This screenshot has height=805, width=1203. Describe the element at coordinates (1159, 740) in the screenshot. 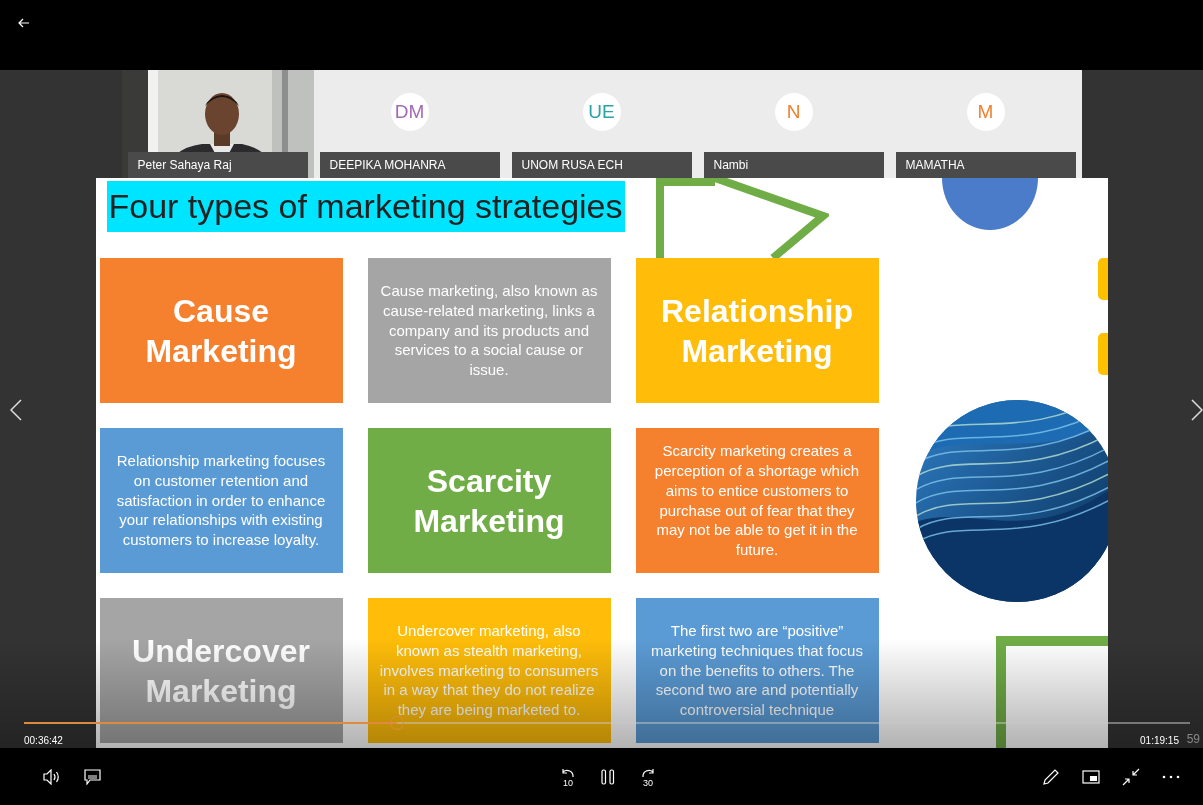

I see `total-time: 01:19:15` at that location.